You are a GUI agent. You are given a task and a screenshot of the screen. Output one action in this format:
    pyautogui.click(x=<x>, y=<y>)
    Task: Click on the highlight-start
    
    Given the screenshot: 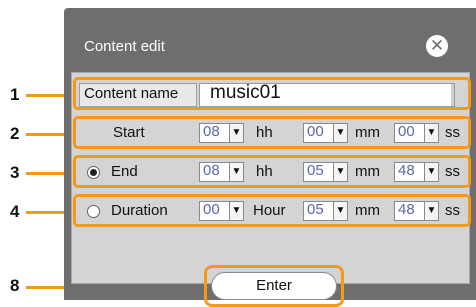 What is the action you would take?
    pyautogui.click(x=272, y=132)
    